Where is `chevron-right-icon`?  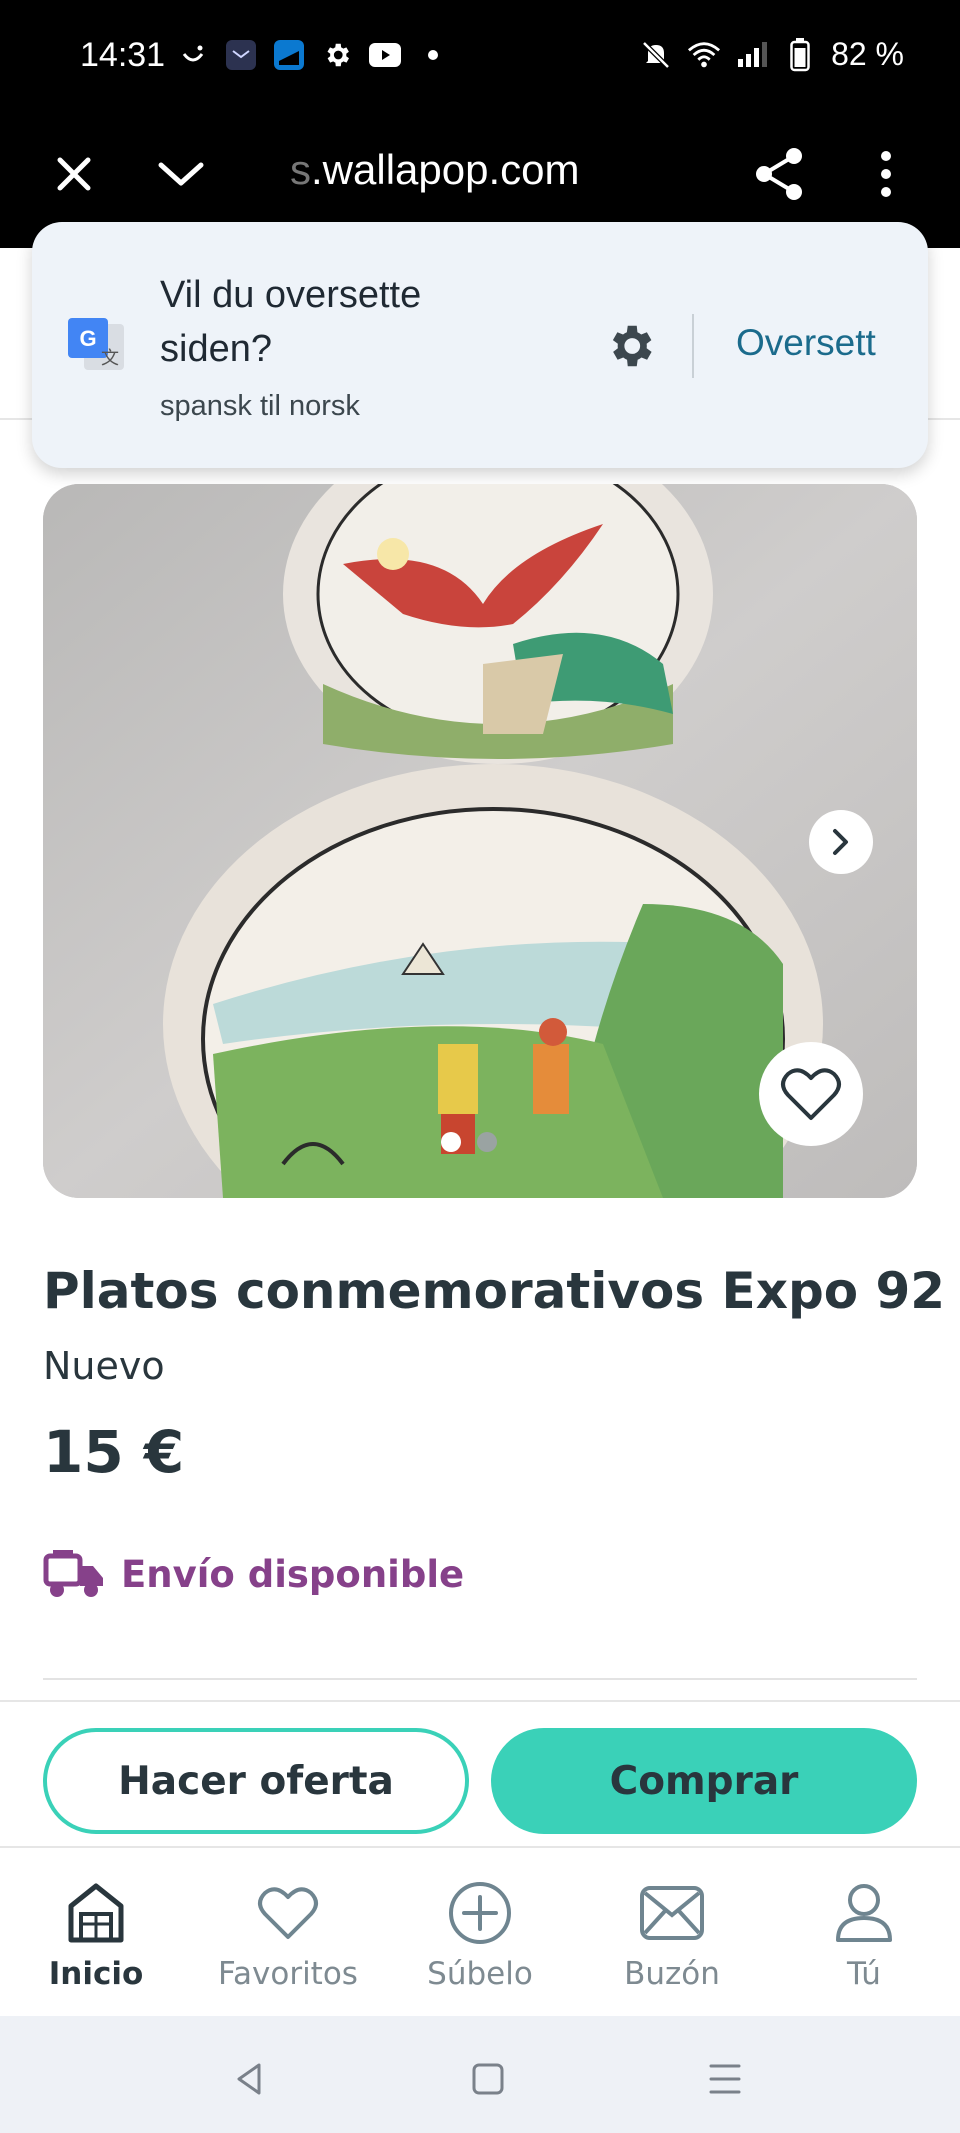
chevron-right-icon is located at coordinates (840, 842).